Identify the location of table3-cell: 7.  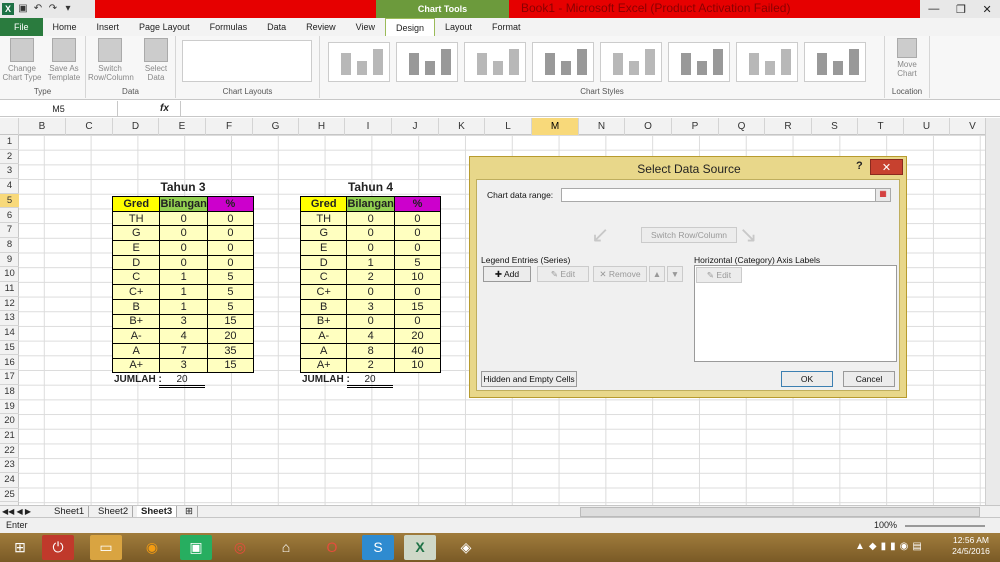
(183, 350).